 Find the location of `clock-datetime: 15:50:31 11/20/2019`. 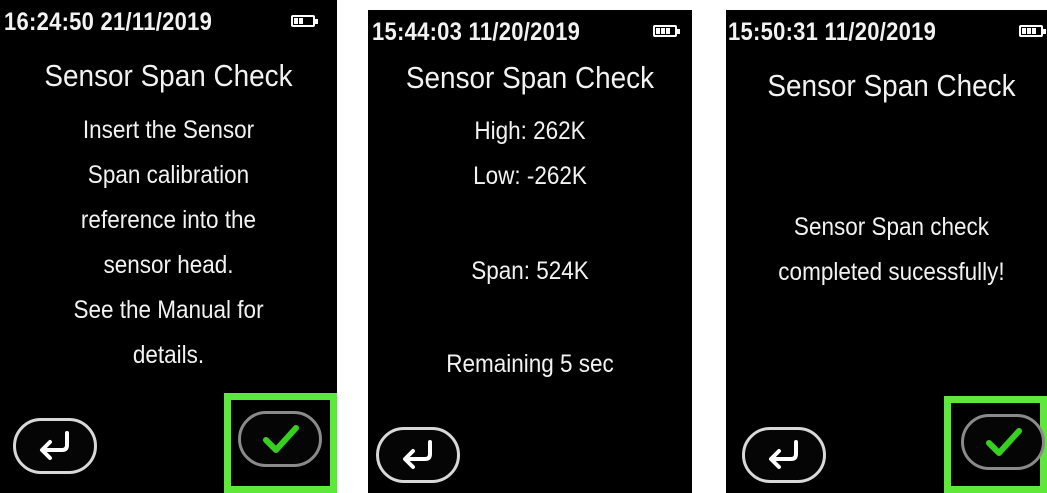

clock-datetime: 15:50:31 11/20/2019 is located at coordinates (832, 32).